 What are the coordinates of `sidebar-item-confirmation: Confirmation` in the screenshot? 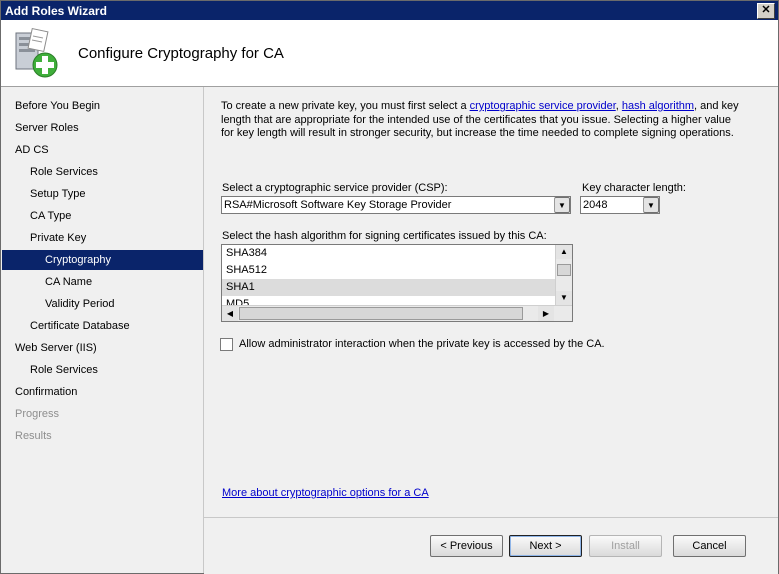 It's located at (102, 392).